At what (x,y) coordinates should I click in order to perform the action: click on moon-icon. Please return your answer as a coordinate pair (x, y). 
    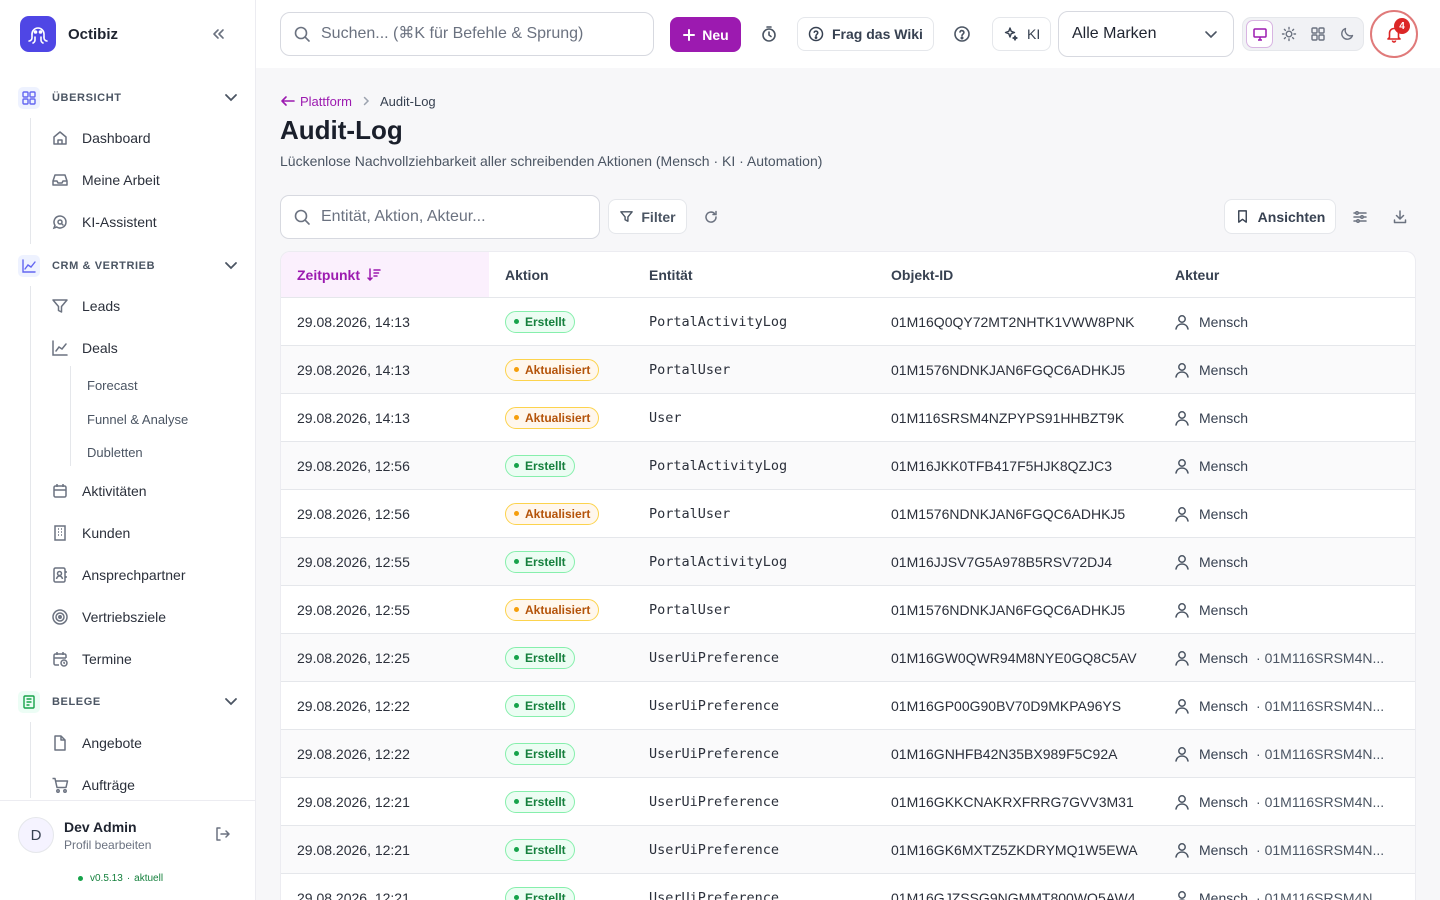
    Looking at the image, I should click on (1346, 34).